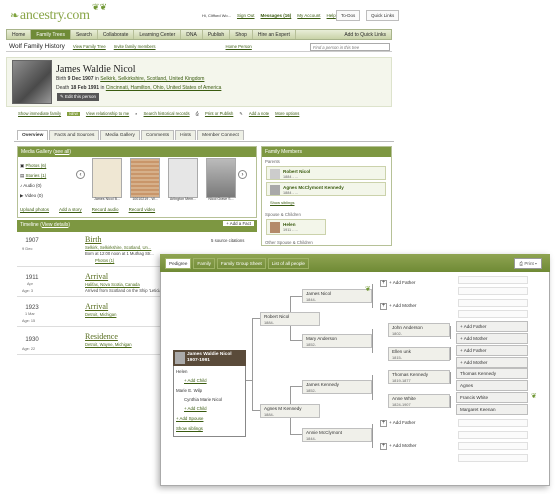  I want to click on nav-dna: DNA, so click(192, 34).